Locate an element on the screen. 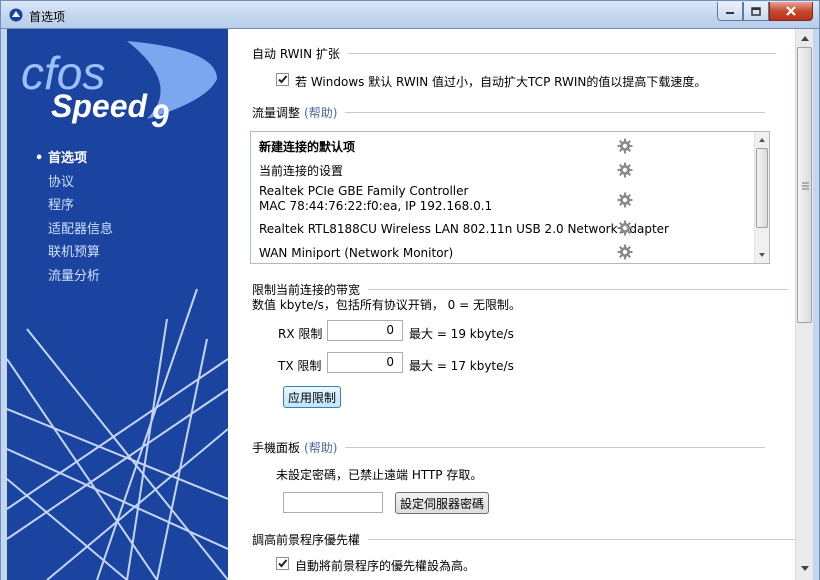  rwin-section-title: 自动 RWIN 扩张 is located at coordinates (514, 53).